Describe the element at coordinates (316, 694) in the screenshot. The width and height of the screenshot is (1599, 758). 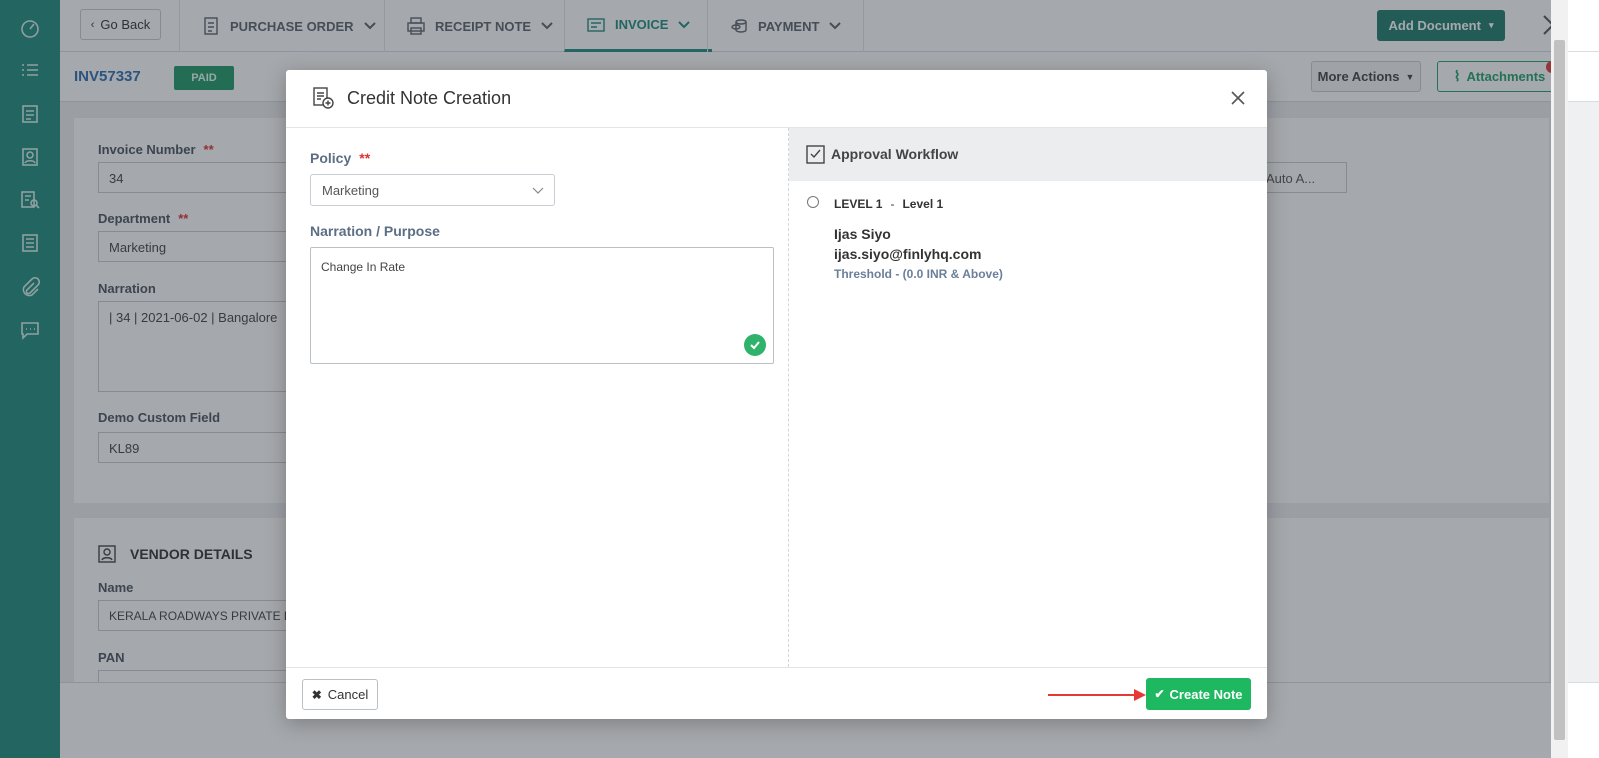
I see `close-icon: ✖` at that location.